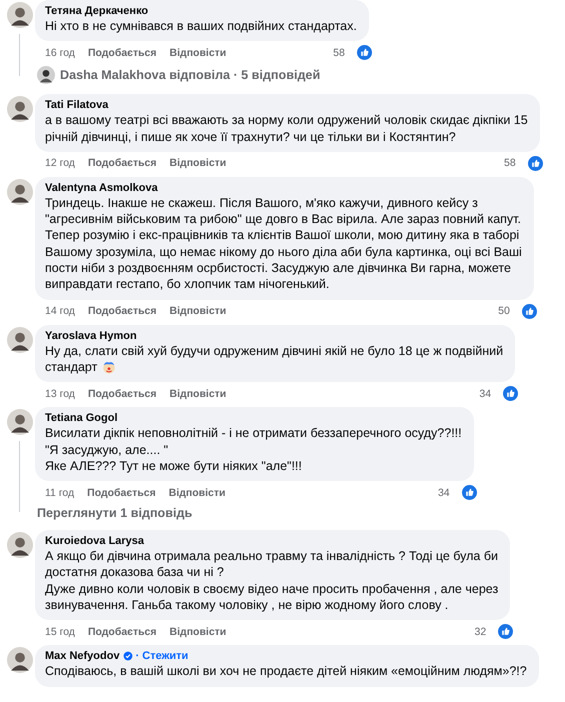 The height and width of the screenshot is (702, 565). What do you see at coordinates (504, 311) in the screenshot?
I see `reaction-count: 50` at bounding box center [504, 311].